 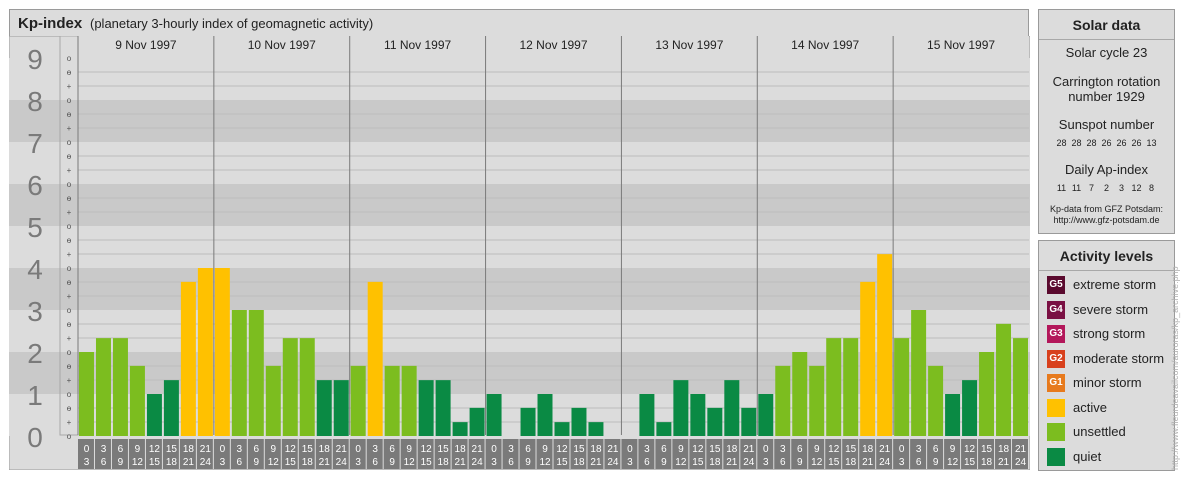 I want to click on interval-end: 24, so click(x=885, y=462).